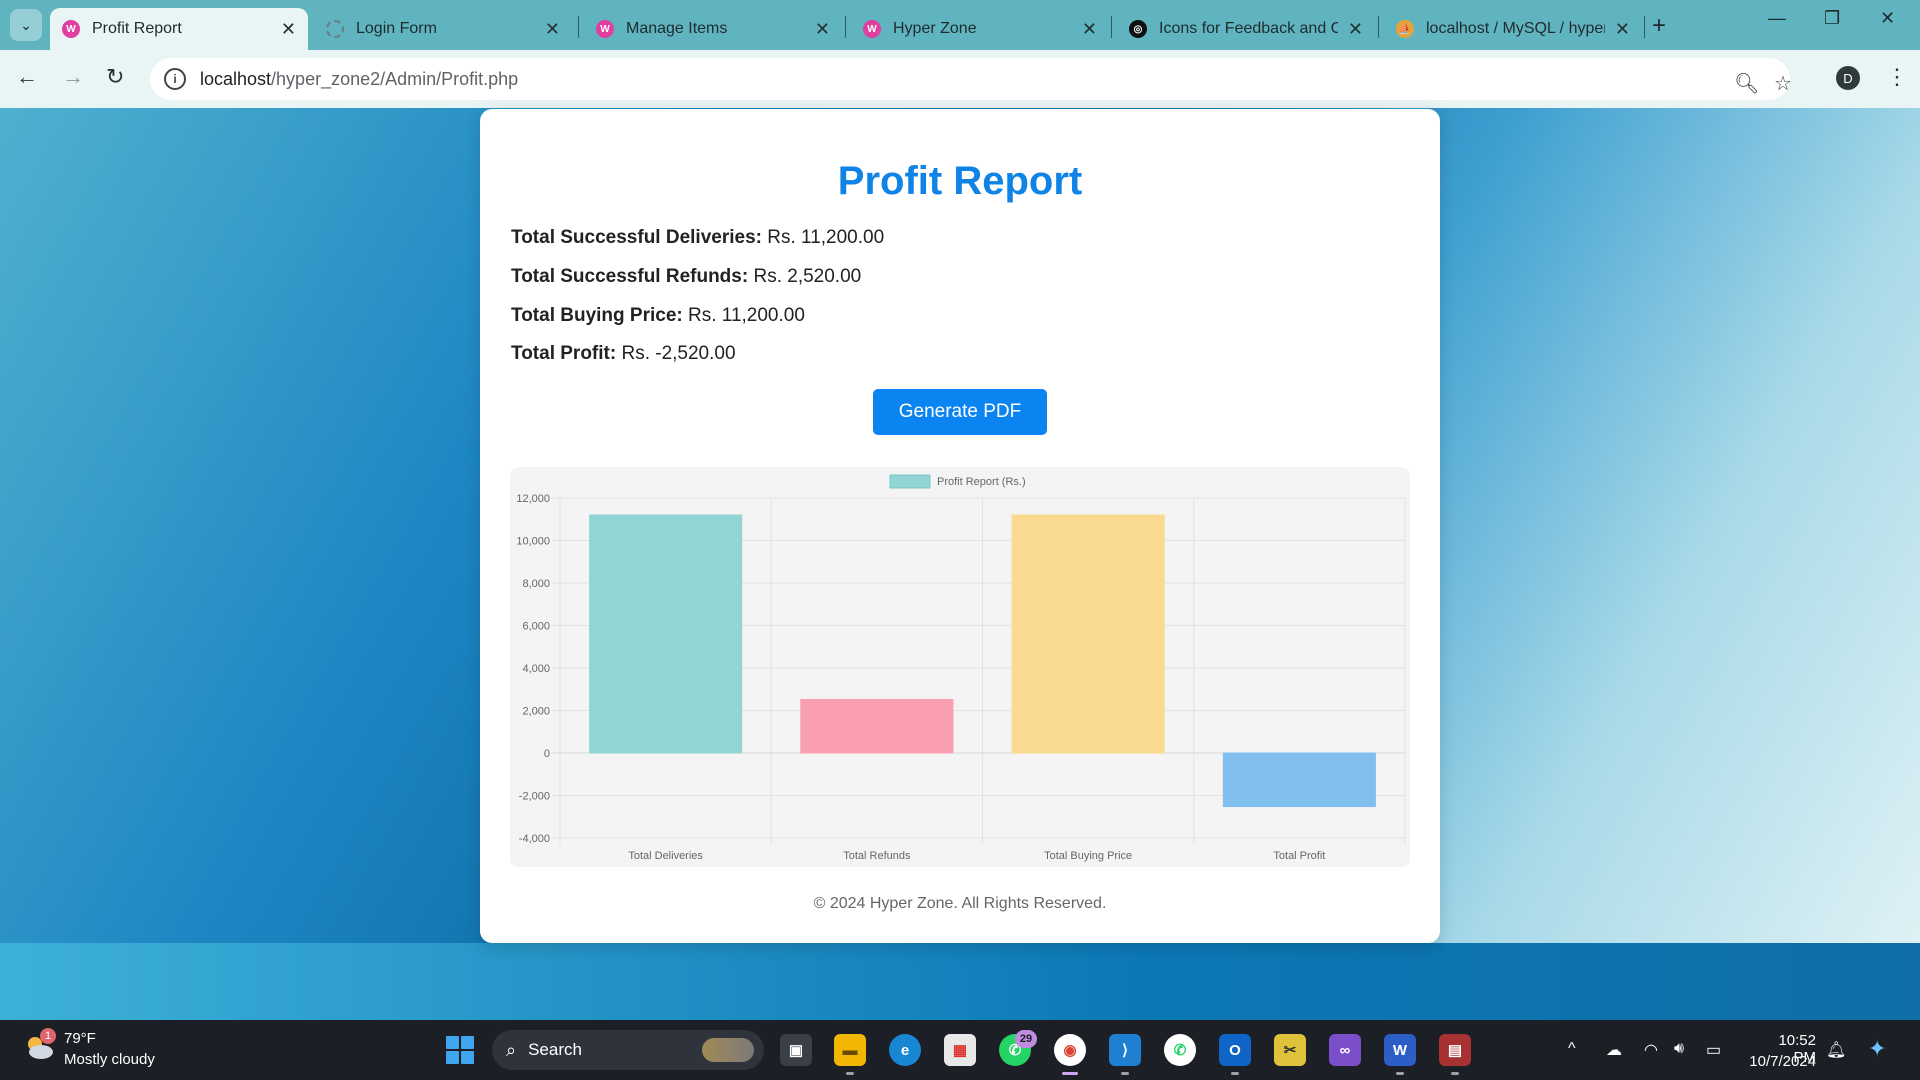 Image resolution: width=1920 pixels, height=1080 pixels. What do you see at coordinates (555, 1049) in the screenshot?
I see `search-label: Search` at bounding box center [555, 1049].